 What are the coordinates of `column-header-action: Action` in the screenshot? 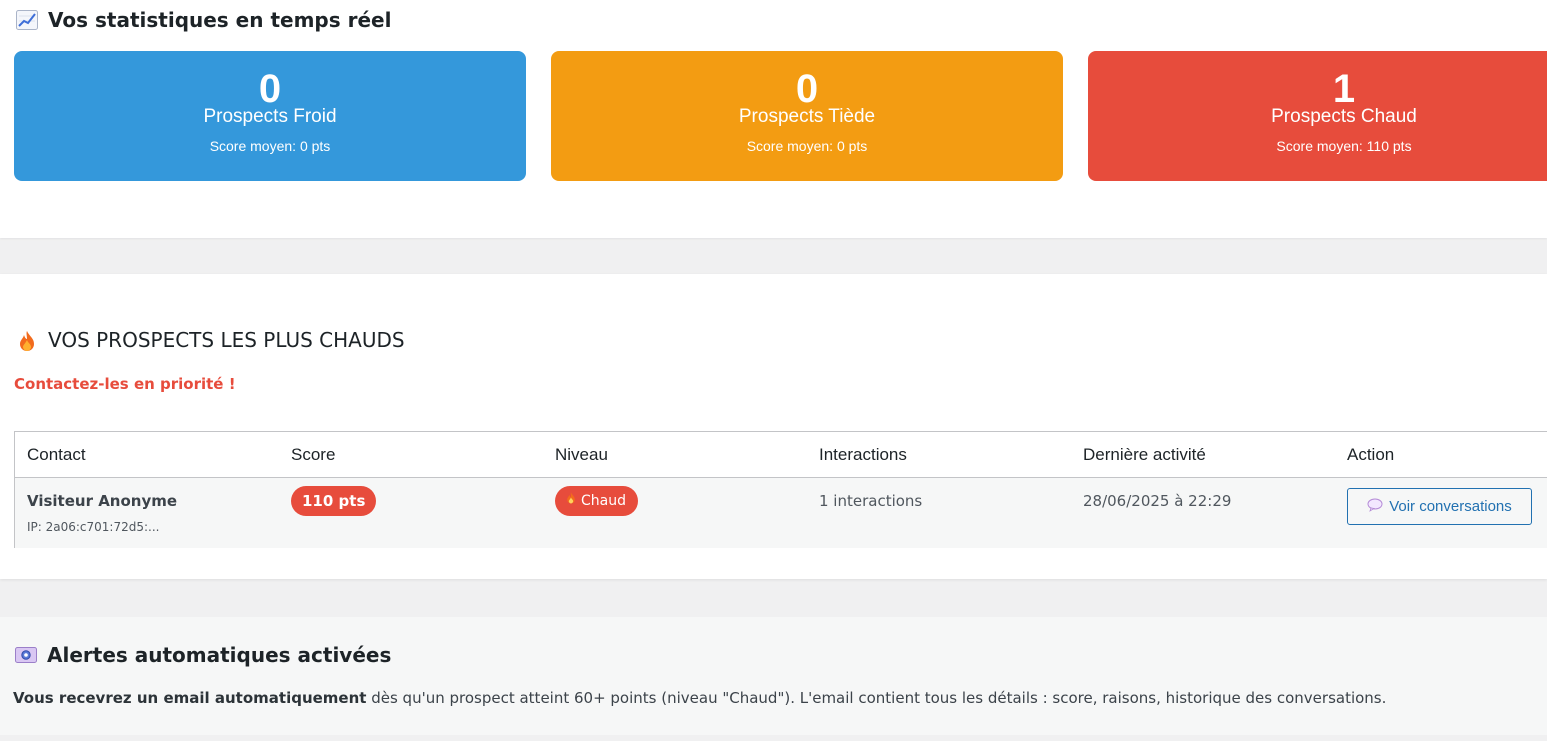 It's located at (1371, 454).